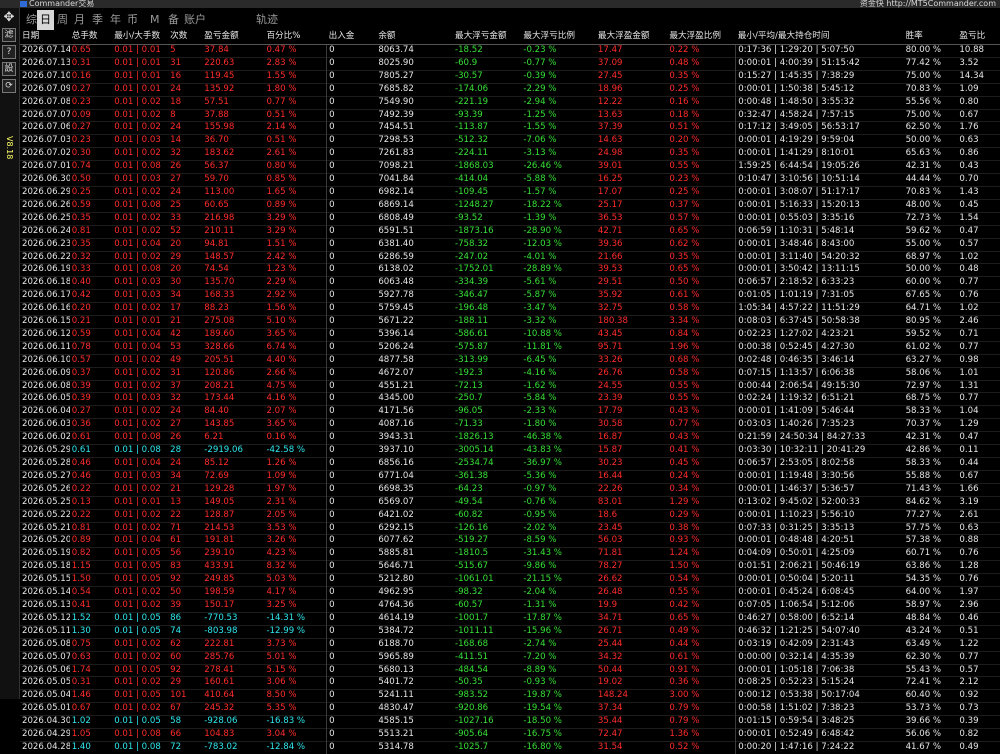 The height and width of the screenshot is (754, 1000). What do you see at coordinates (701, 631) in the screenshot?
I see `cell-max-float-profit-pct: 0.49 %` at bounding box center [701, 631].